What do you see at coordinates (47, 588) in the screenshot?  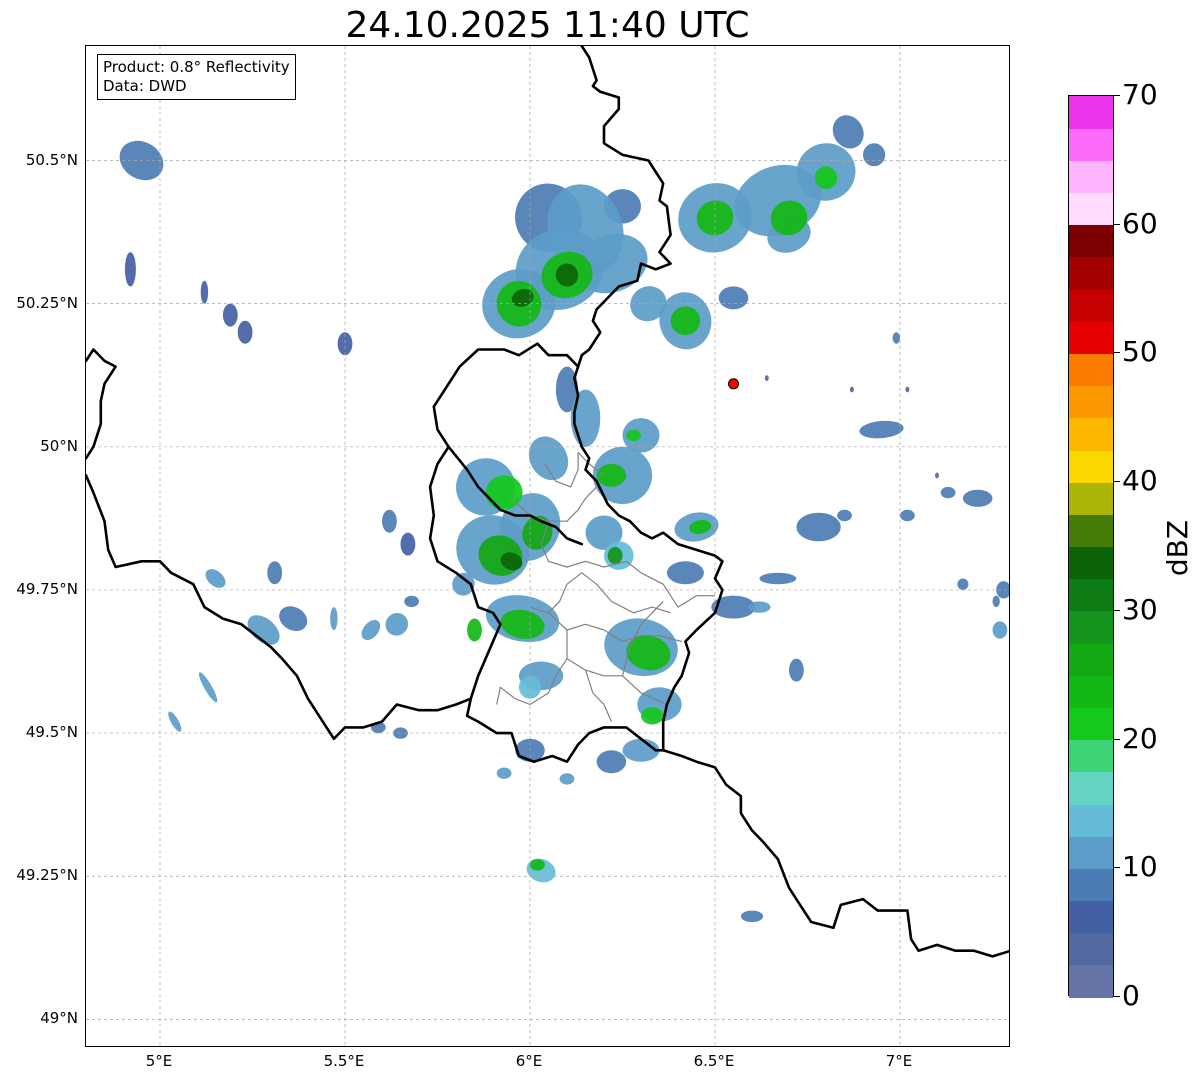 I see `lat-tick-label: 49.75°N` at bounding box center [47, 588].